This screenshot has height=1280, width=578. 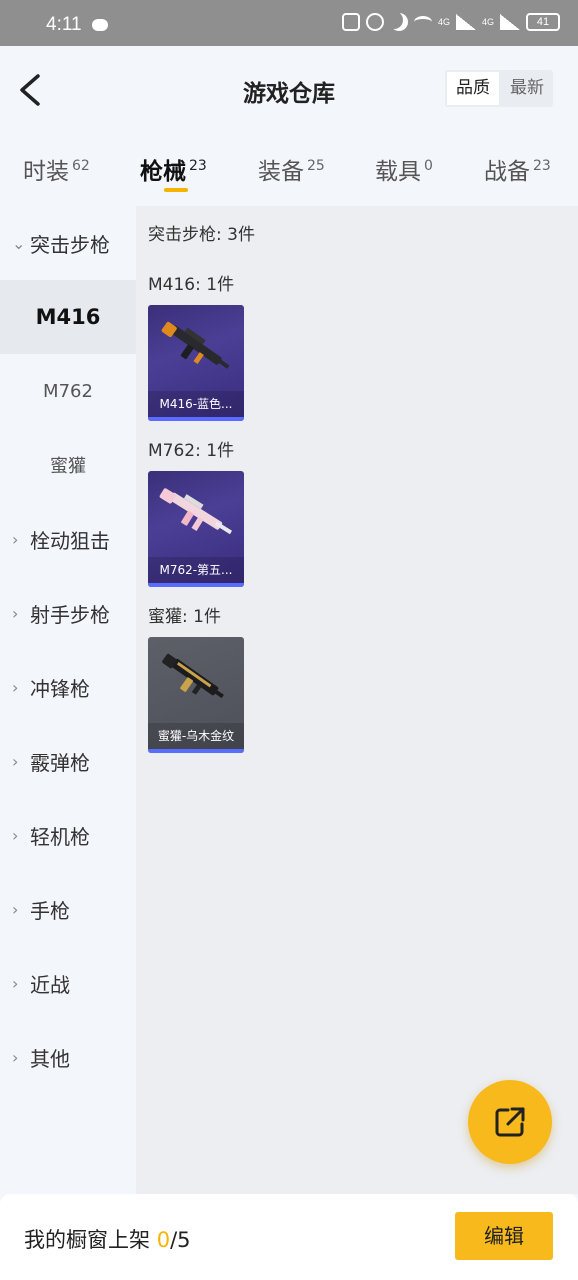 What do you see at coordinates (184, 617) in the screenshot?
I see `section-title-honey-badger: 蜜獾: 1件` at bounding box center [184, 617].